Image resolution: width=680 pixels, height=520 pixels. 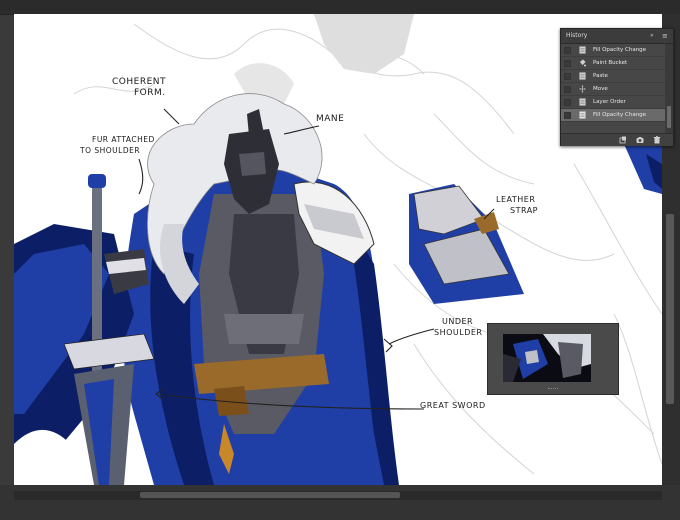 What do you see at coordinates (652, 36) in the screenshot?
I see `collapse-panel-icon: »` at bounding box center [652, 36].